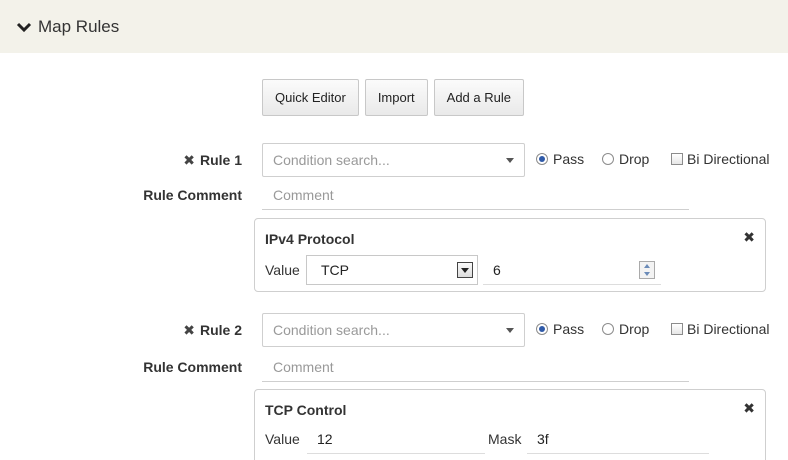 This screenshot has width=788, height=460. Describe the element at coordinates (475, 367) in the screenshot. I see `rule-2-comment-input: Comment` at that location.